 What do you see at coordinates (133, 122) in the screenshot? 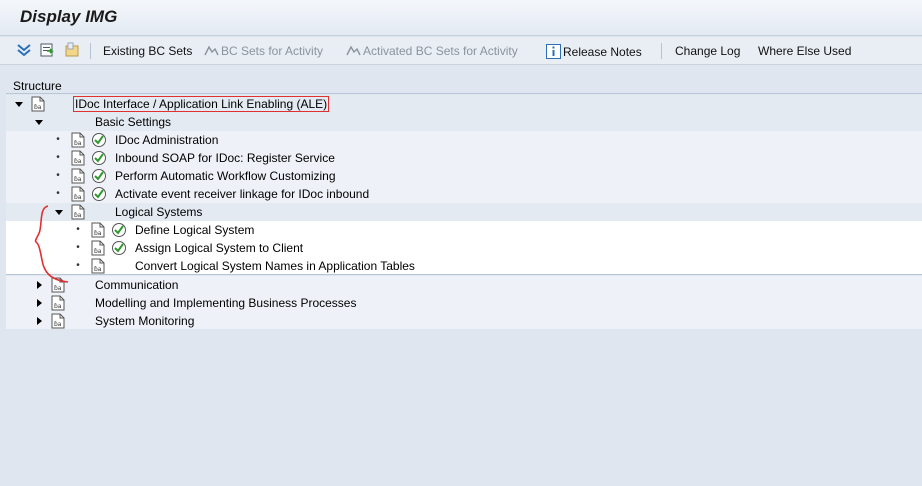
I see `tree-node-label-basic-settings: Basic Settings` at bounding box center [133, 122].